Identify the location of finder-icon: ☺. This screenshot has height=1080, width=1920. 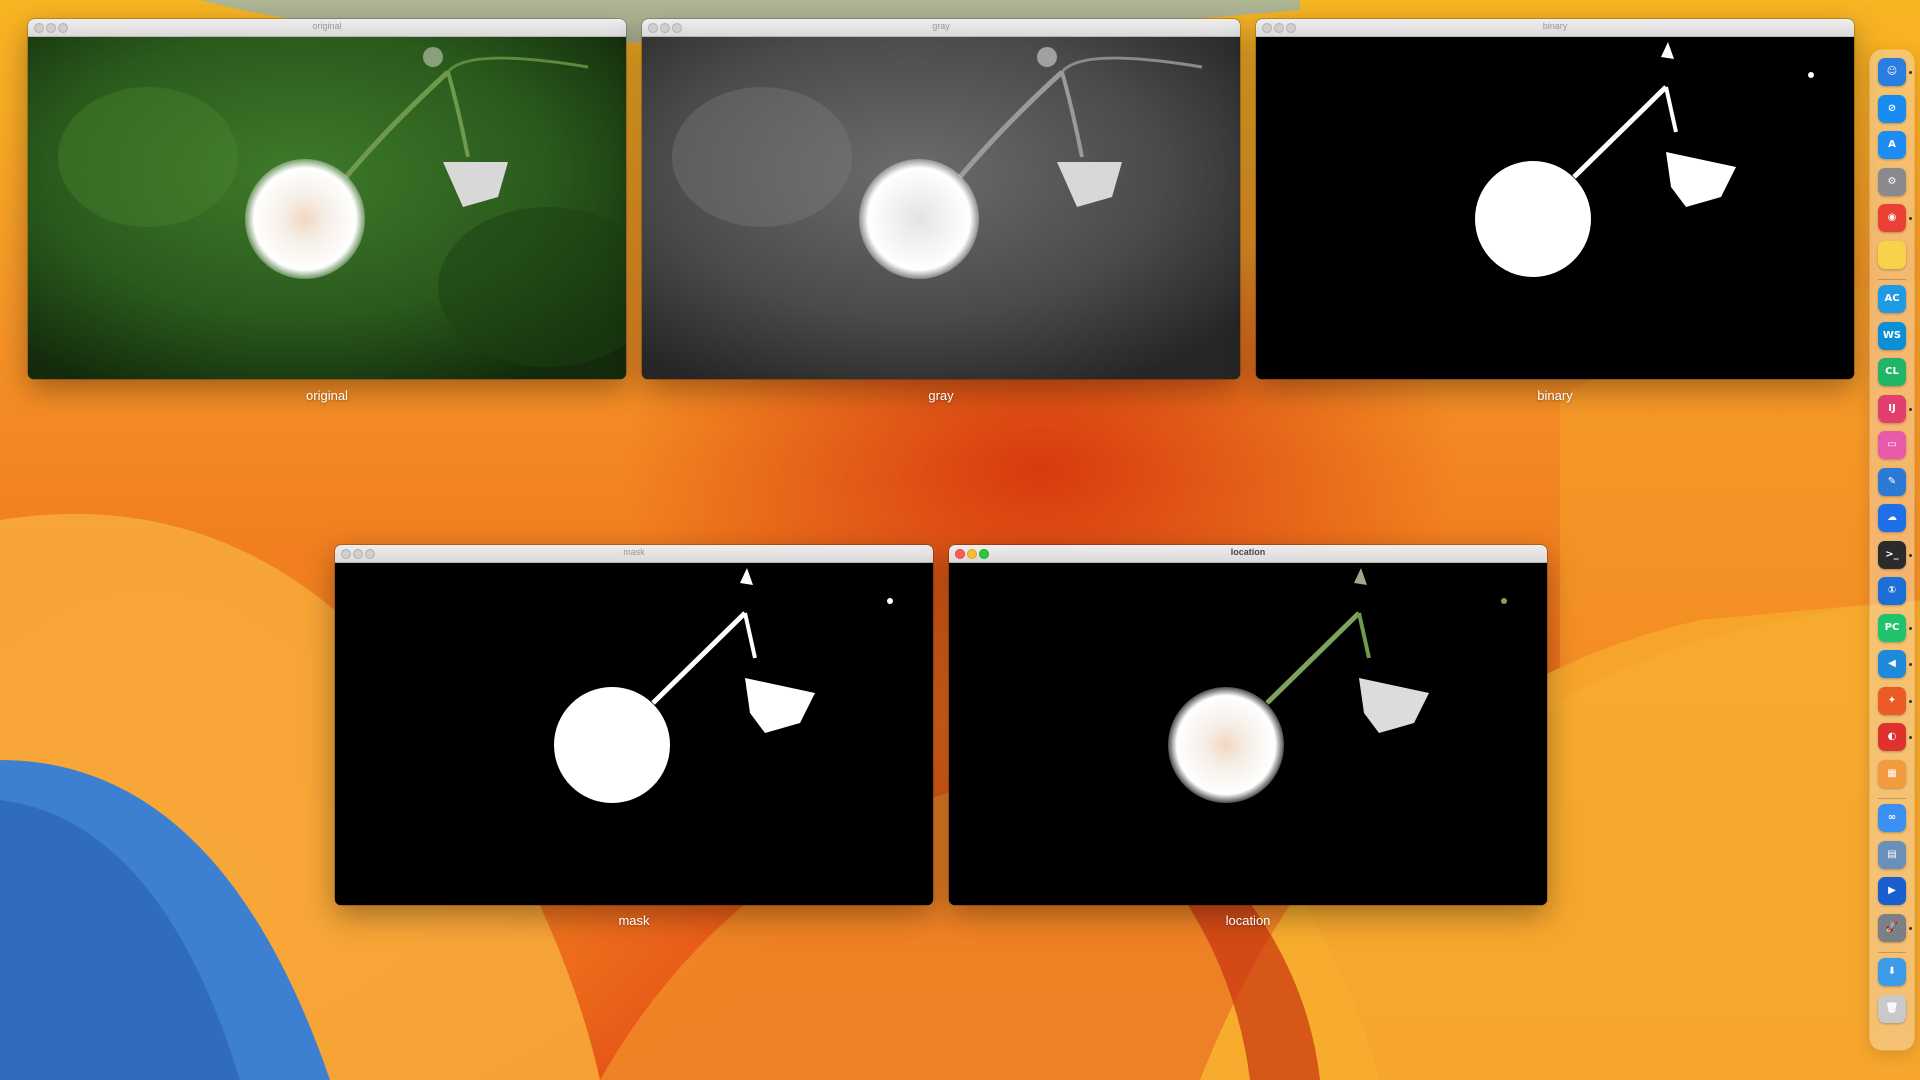
(1892, 72).